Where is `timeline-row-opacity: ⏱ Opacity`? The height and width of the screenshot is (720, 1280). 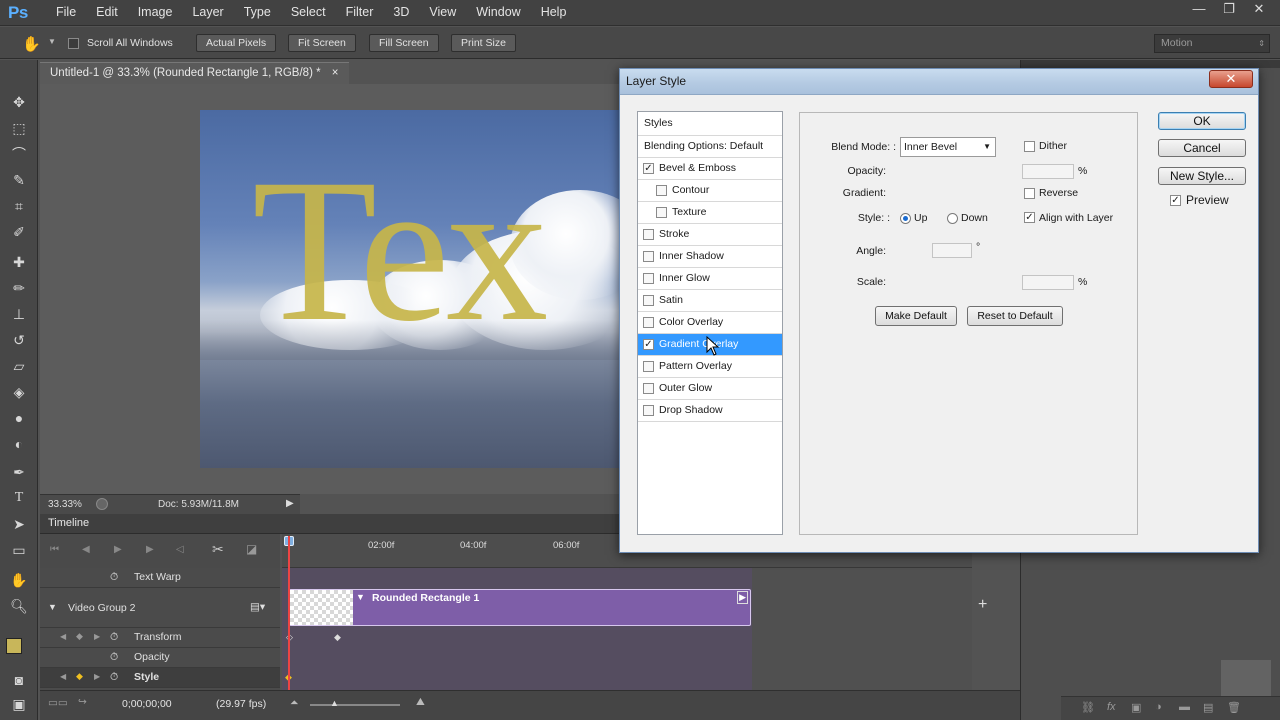 timeline-row-opacity: ⏱ Opacity is located at coordinates (160, 658).